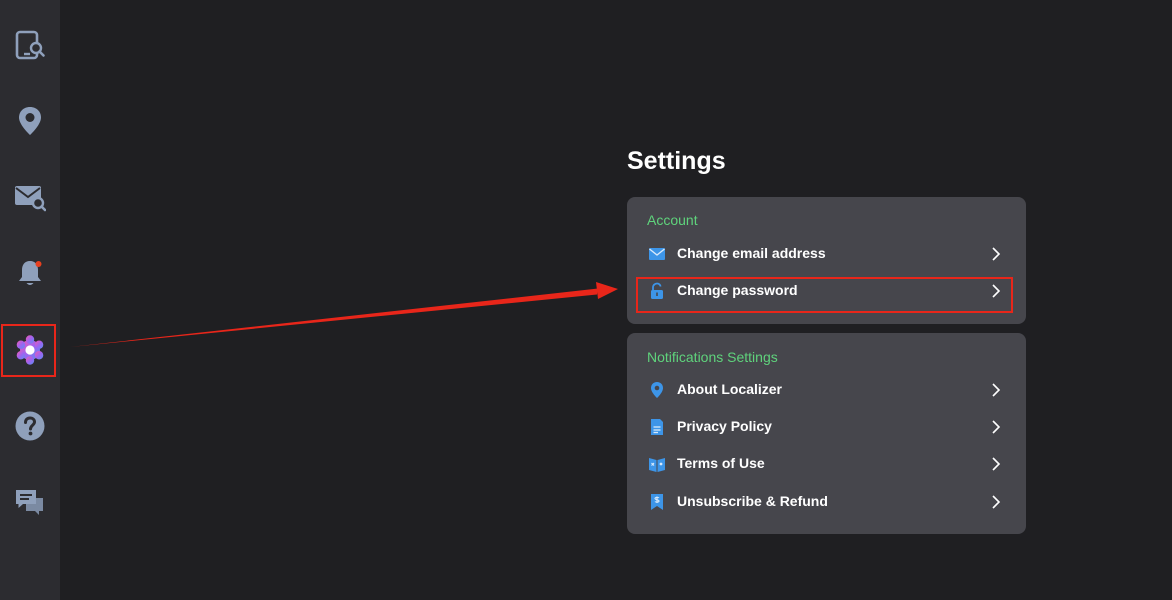  I want to click on change-password-label: Change password, so click(737, 290).